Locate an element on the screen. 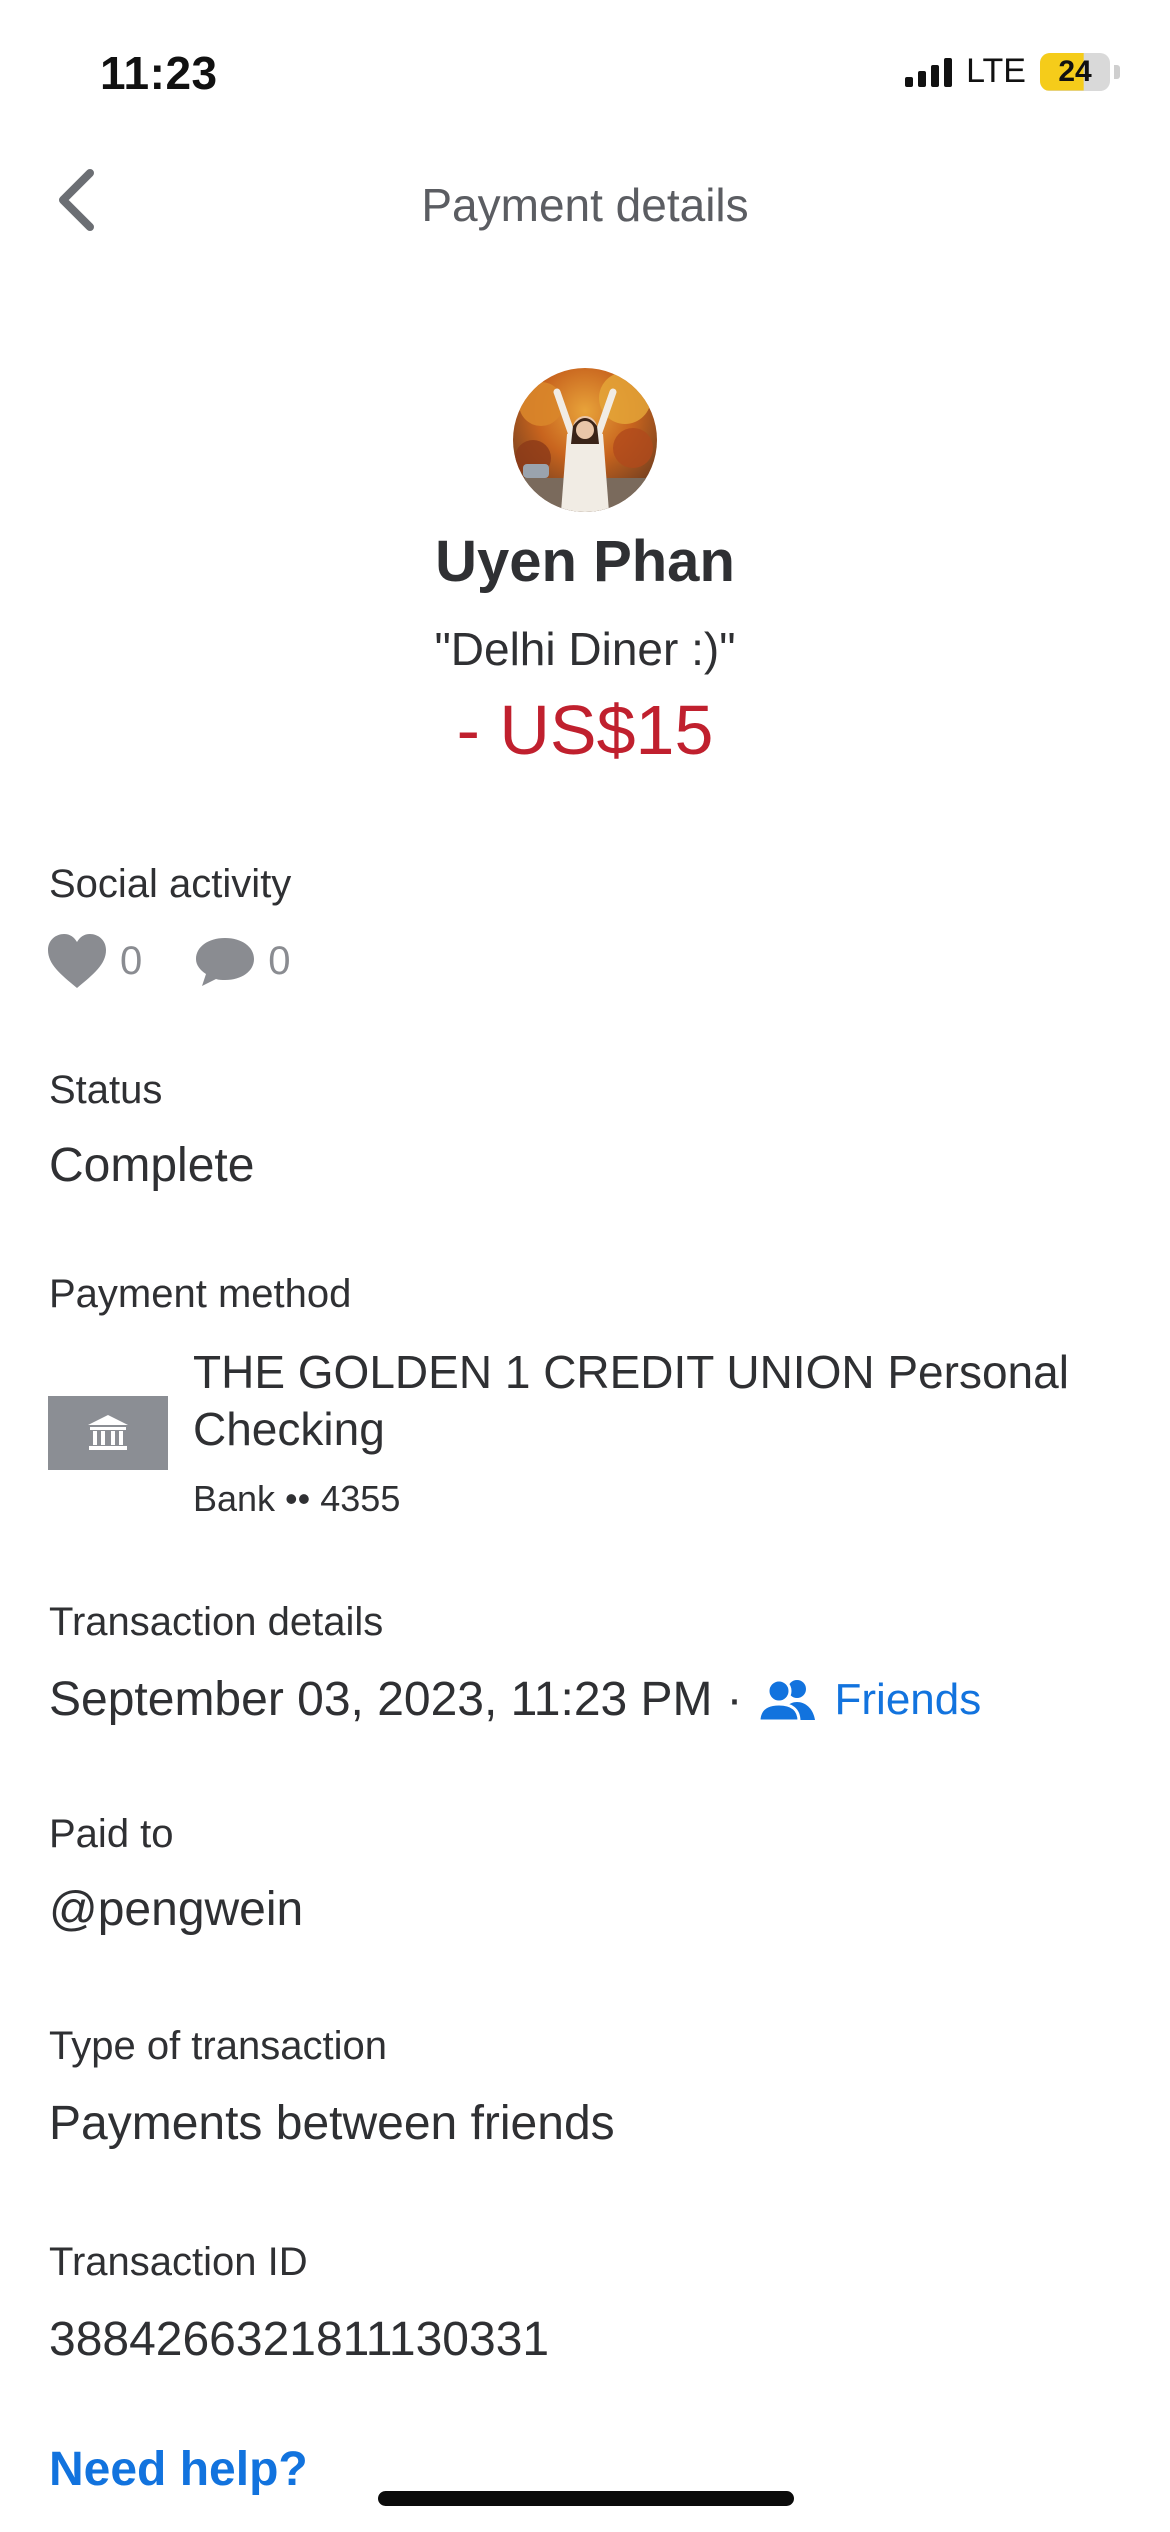 This screenshot has height=2532, width=1170. network-type: LTE is located at coordinates (996, 71).